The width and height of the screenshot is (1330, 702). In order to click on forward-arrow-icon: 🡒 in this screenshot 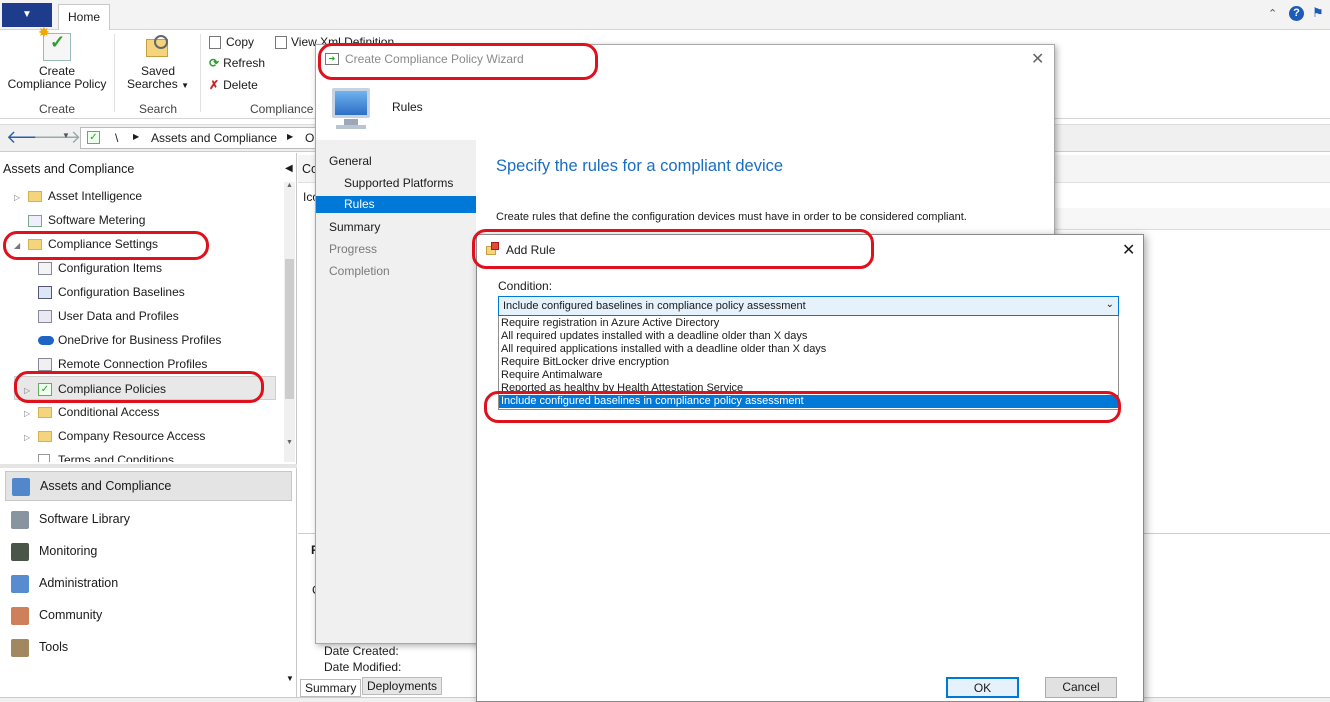, I will do `click(57, 137)`.